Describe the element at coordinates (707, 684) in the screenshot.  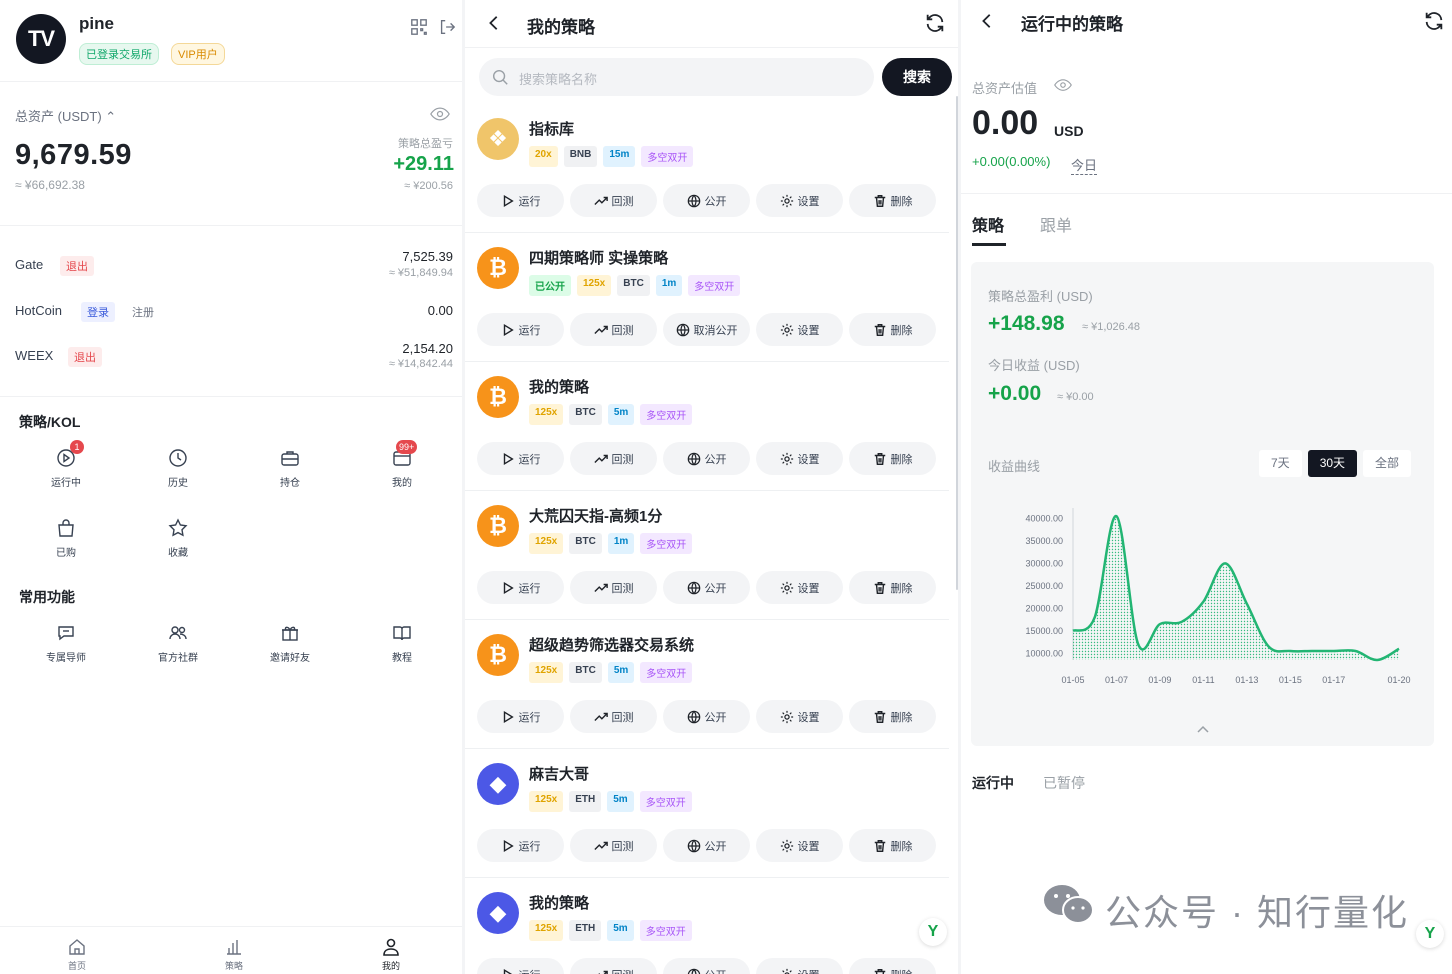
I see `strategy-card: ₿ 超级趋势筛选器交易系统 125x BTC 5m 多空双开 运行 回测 公开 设置 删除` at that location.